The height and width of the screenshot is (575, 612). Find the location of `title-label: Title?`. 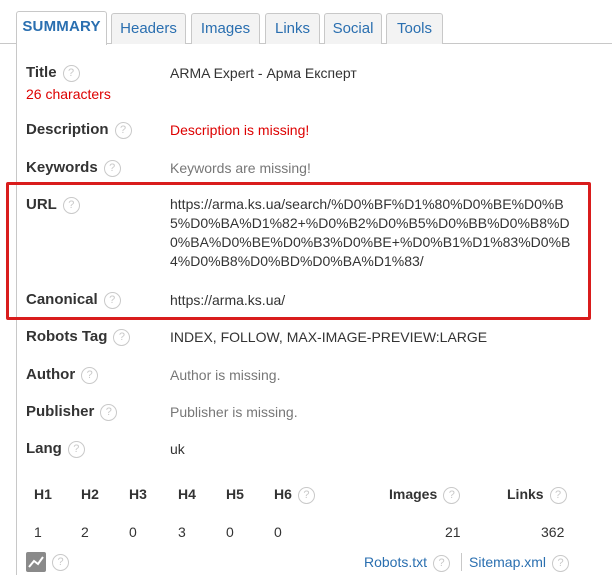

title-label: Title? is located at coordinates (53, 73).